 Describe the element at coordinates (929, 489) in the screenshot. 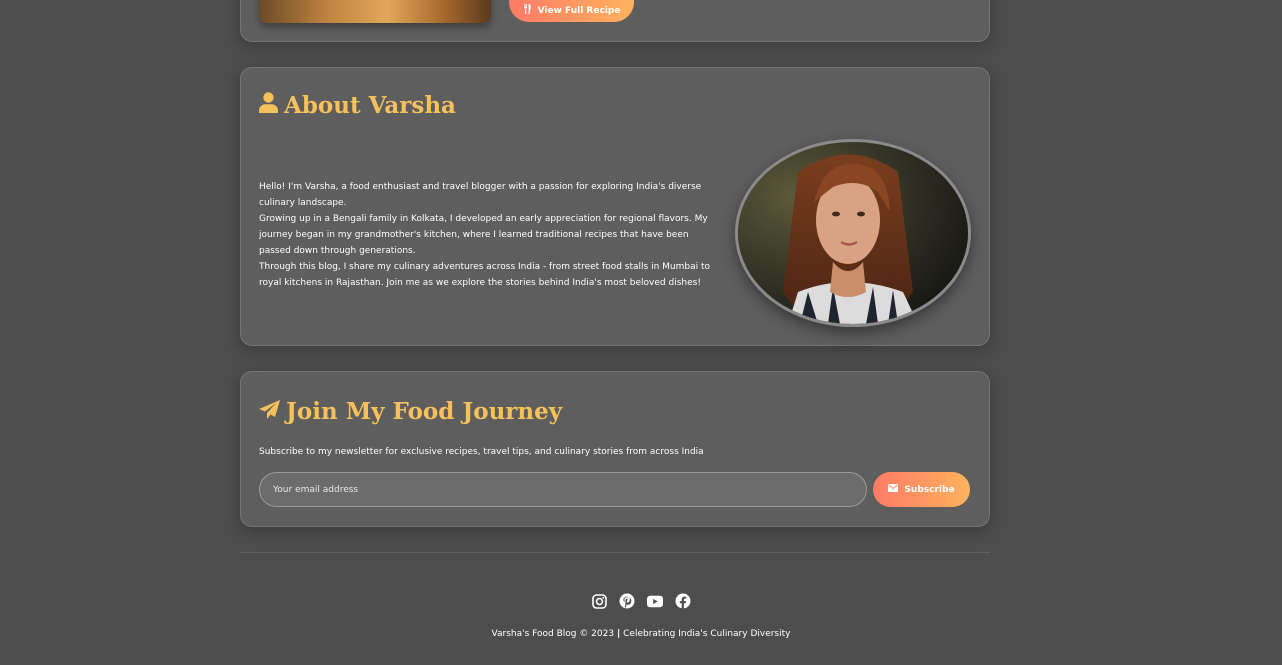

I see `subscribe-label: Subscribe` at that location.